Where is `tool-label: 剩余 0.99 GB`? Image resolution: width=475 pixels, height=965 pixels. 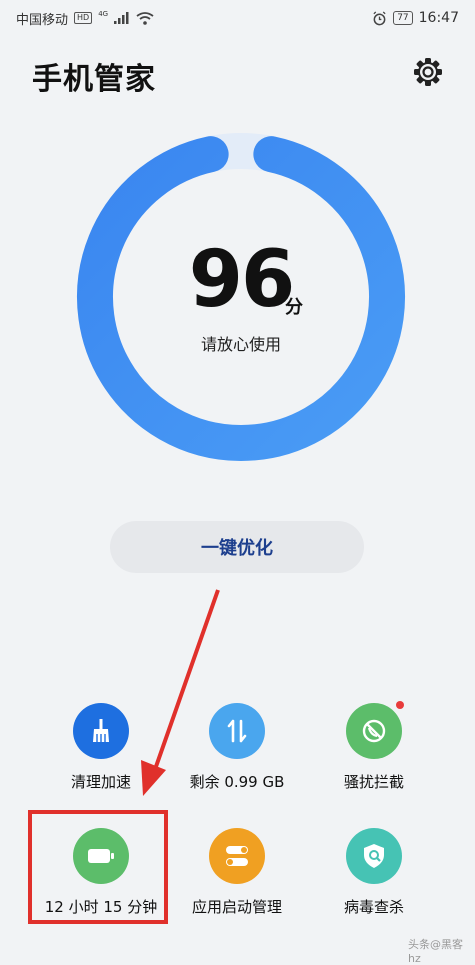 tool-label: 剩余 0.99 GB is located at coordinates (237, 782).